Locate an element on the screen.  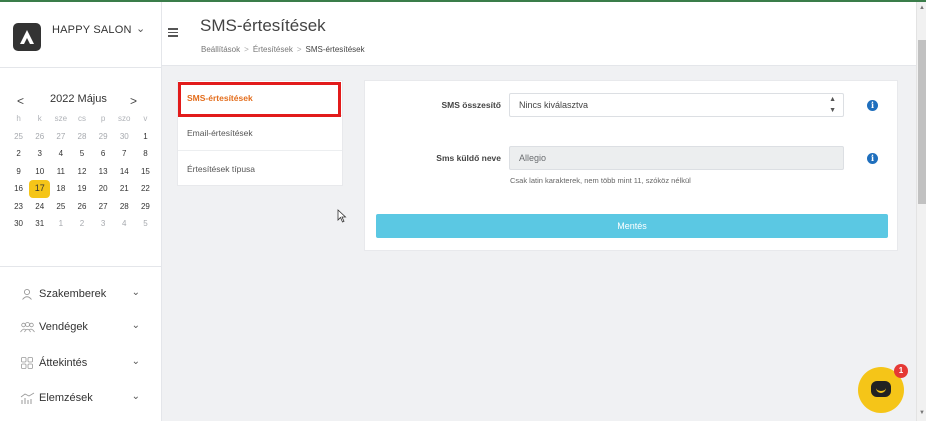
salon-logo-icon is located at coordinates (27, 37).